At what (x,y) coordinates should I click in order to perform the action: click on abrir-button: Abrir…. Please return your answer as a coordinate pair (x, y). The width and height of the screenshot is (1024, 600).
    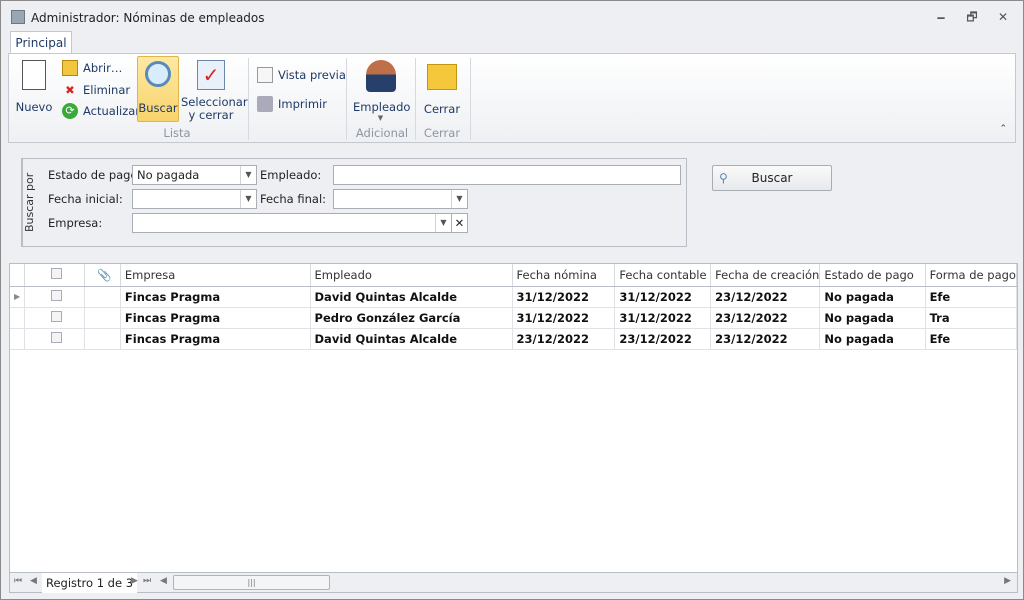
    Looking at the image, I should click on (92, 68).